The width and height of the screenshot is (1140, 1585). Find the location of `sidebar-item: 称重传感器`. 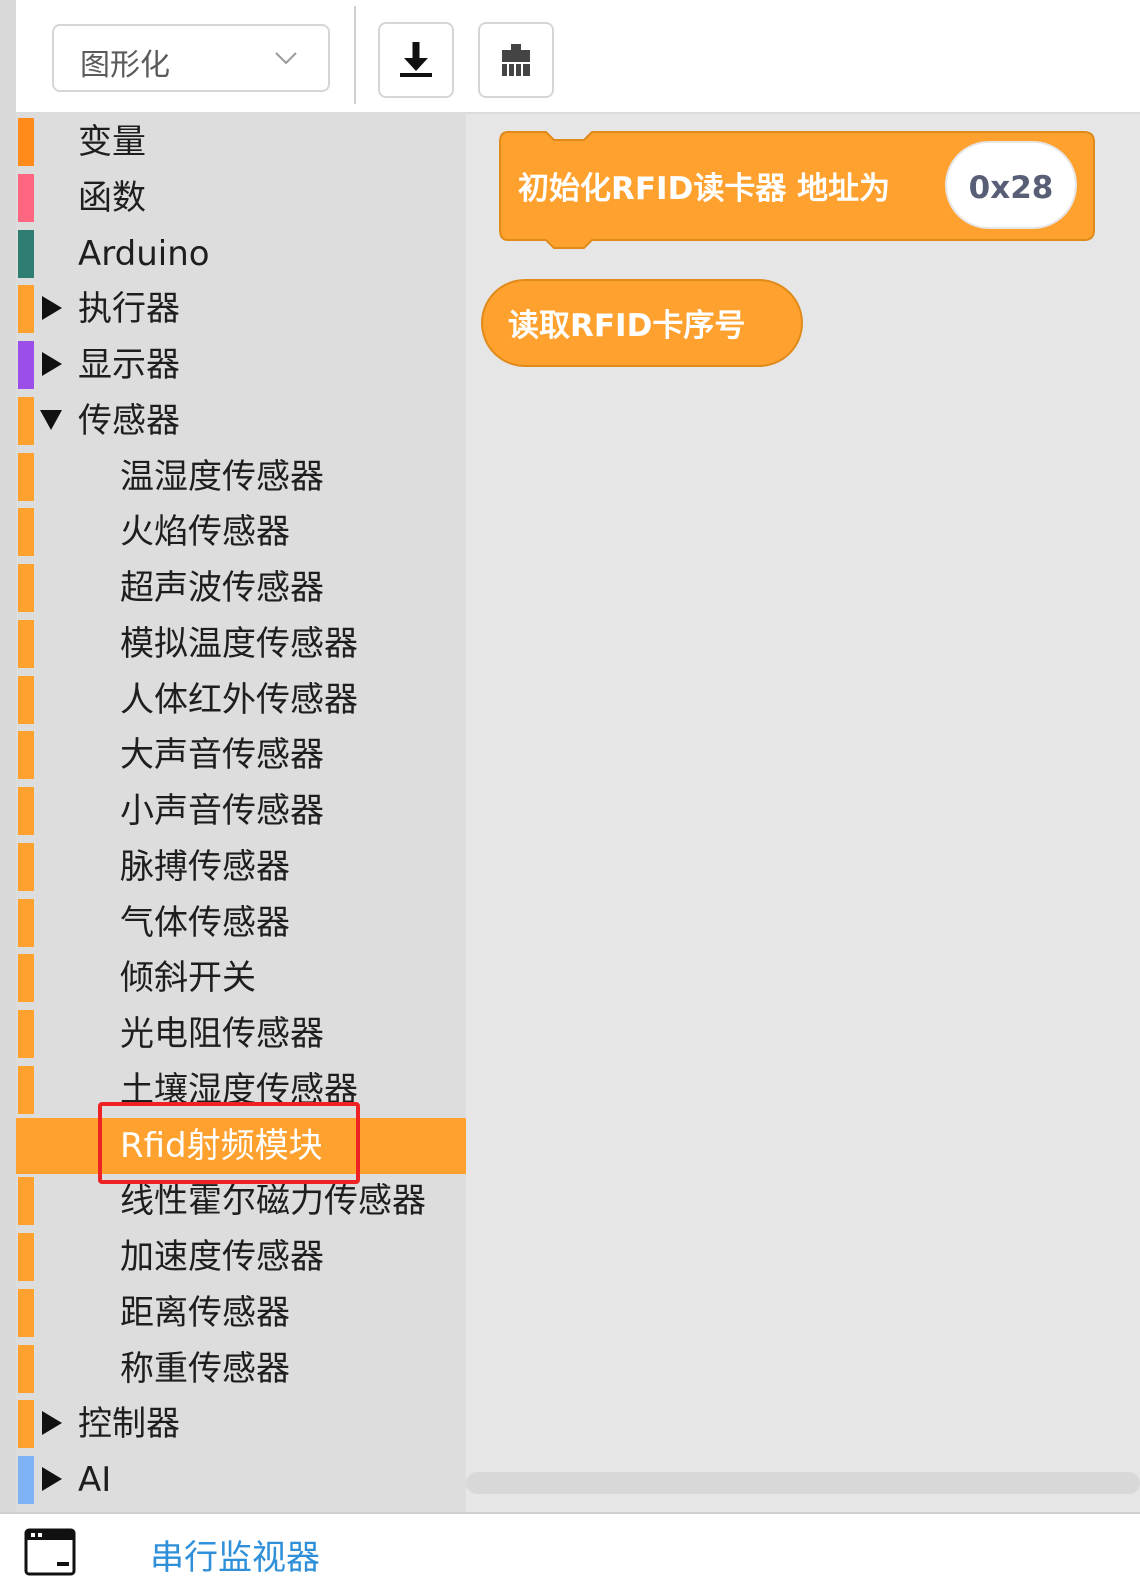

sidebar-item: 称重传感器 is located at coordinates (241, 1369).